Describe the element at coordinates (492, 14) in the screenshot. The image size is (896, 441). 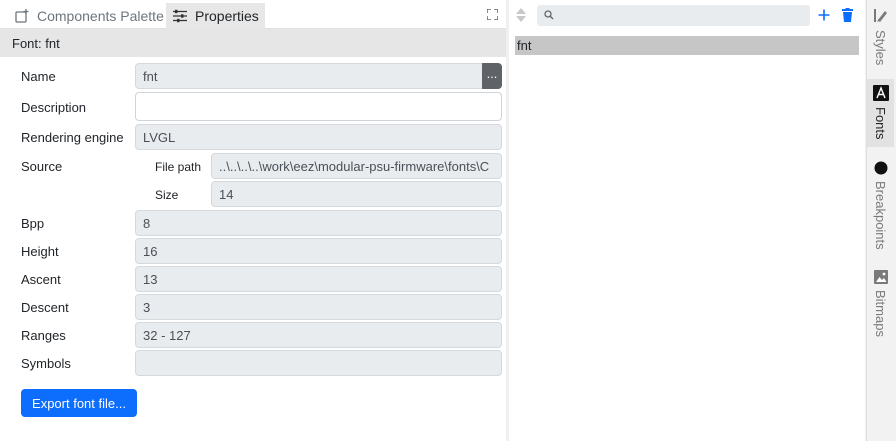
I see `maximize-icon` at that location.